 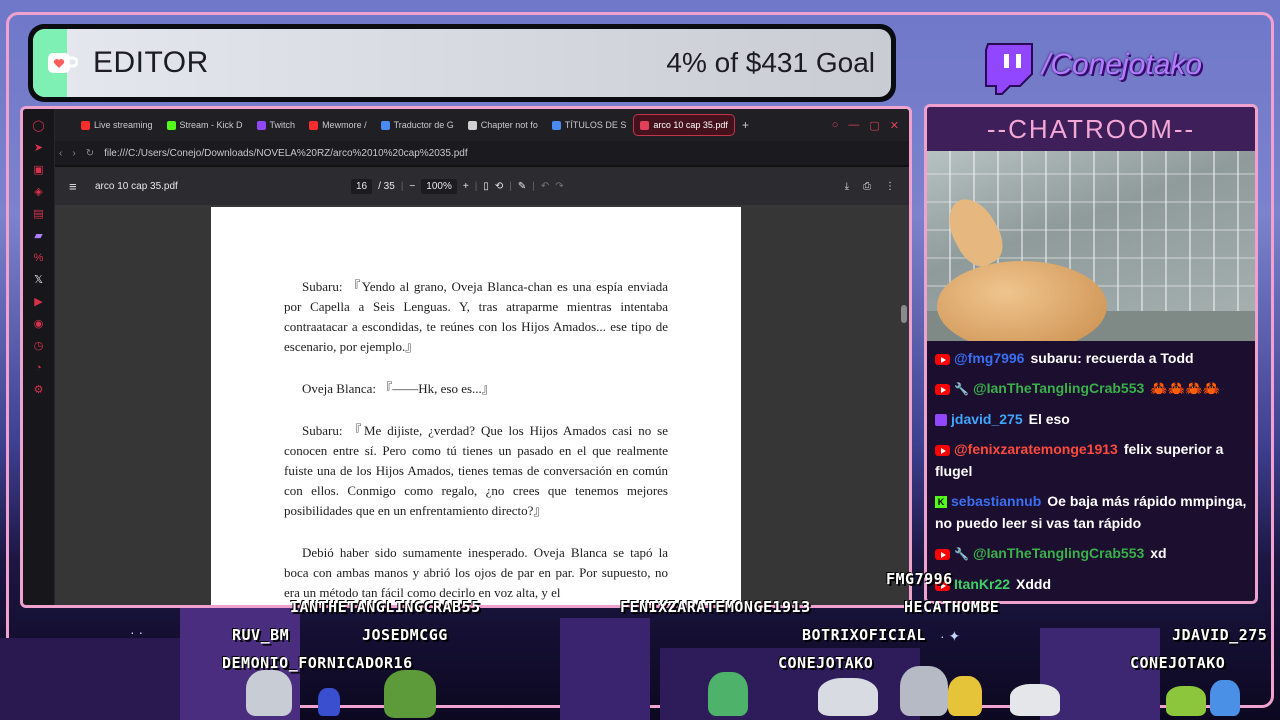 I want to click on sidebar-youtube-icon: ▶, so click(x=38, y=302).